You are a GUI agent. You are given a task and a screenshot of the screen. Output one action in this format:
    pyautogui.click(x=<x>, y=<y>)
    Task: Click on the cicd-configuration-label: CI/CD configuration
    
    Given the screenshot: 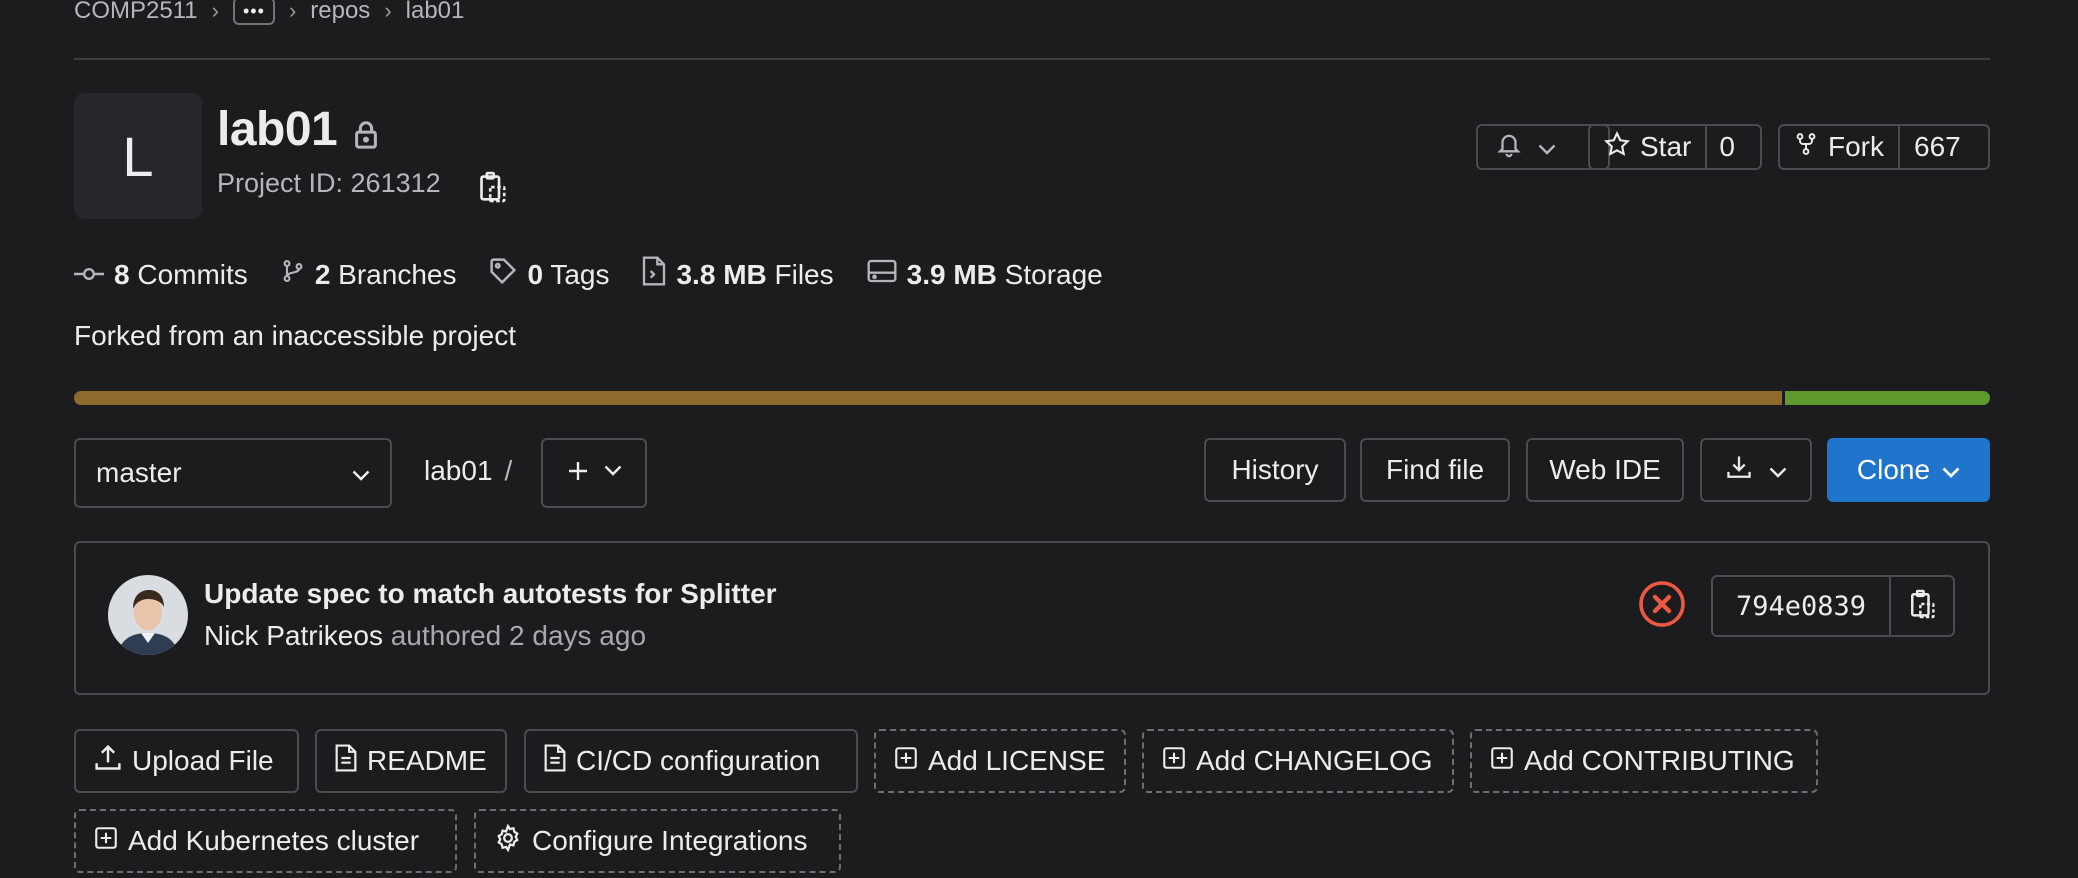 What is the action you would take?
    pyautogui.click(x=698, y=760)
    